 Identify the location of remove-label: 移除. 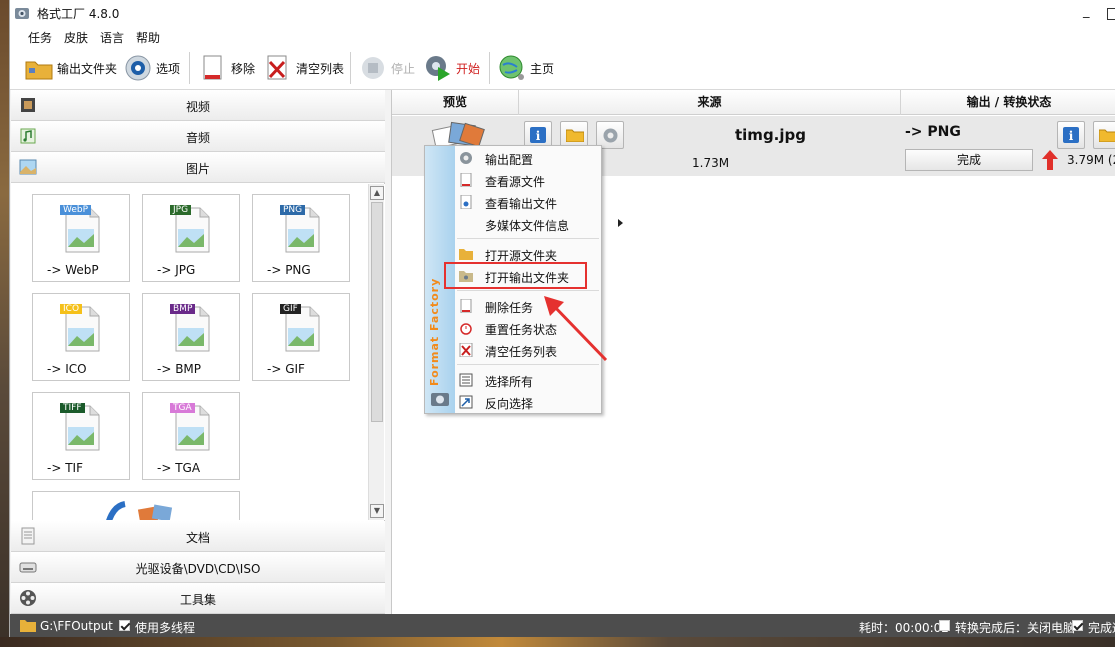
(243, 68).